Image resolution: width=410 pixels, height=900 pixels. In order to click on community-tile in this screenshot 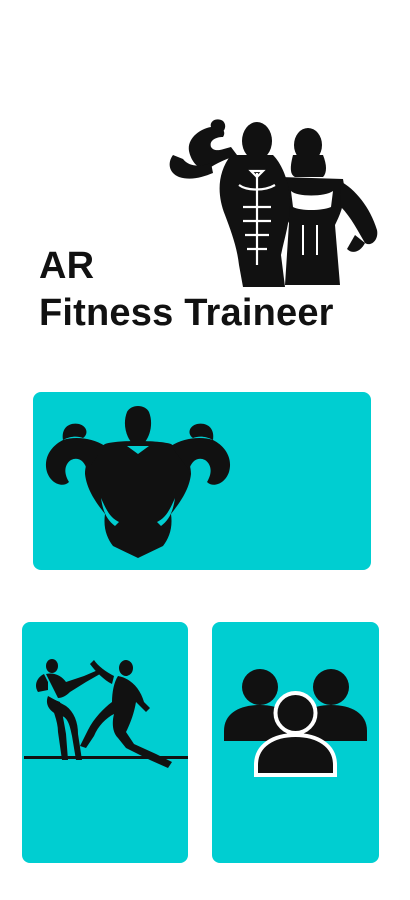, I will do `click(295, 742)`.